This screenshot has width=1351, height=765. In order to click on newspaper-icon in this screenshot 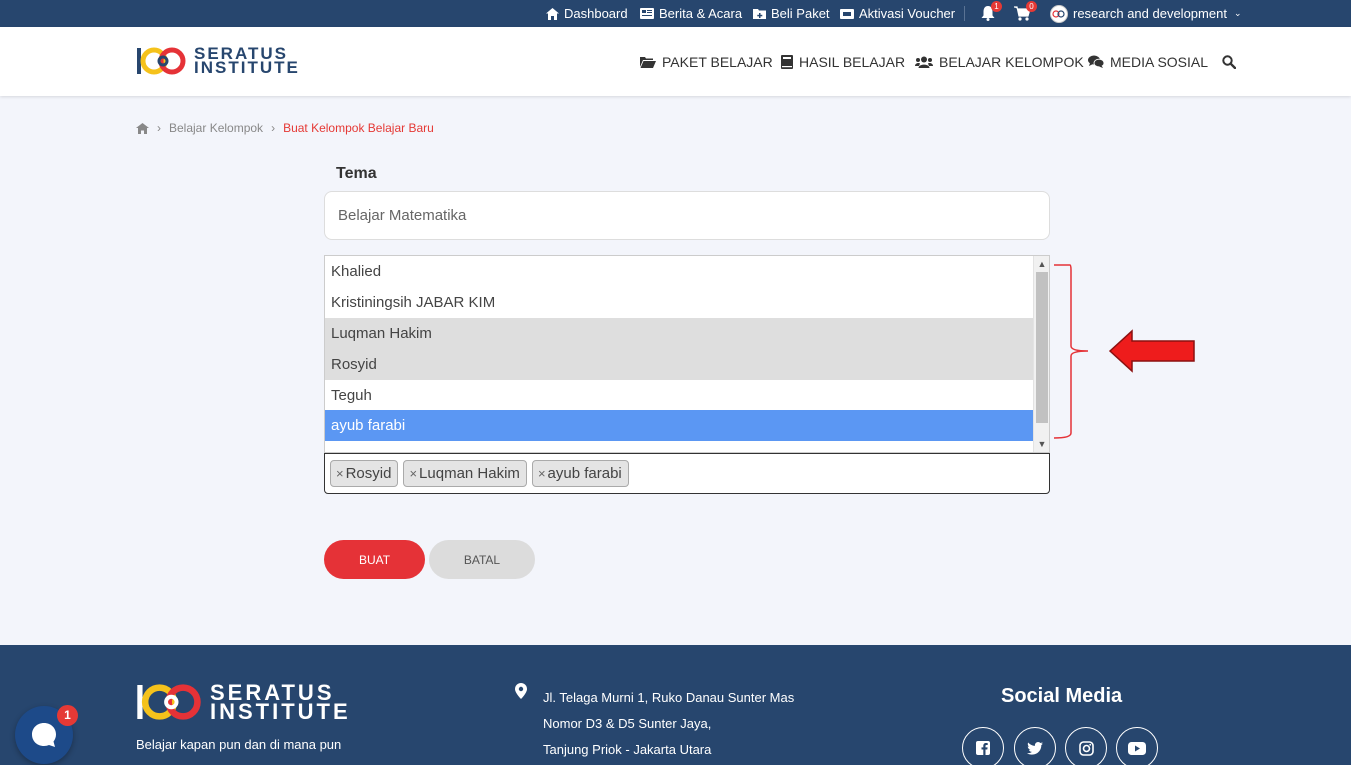, I will do `click(647, 13)`.